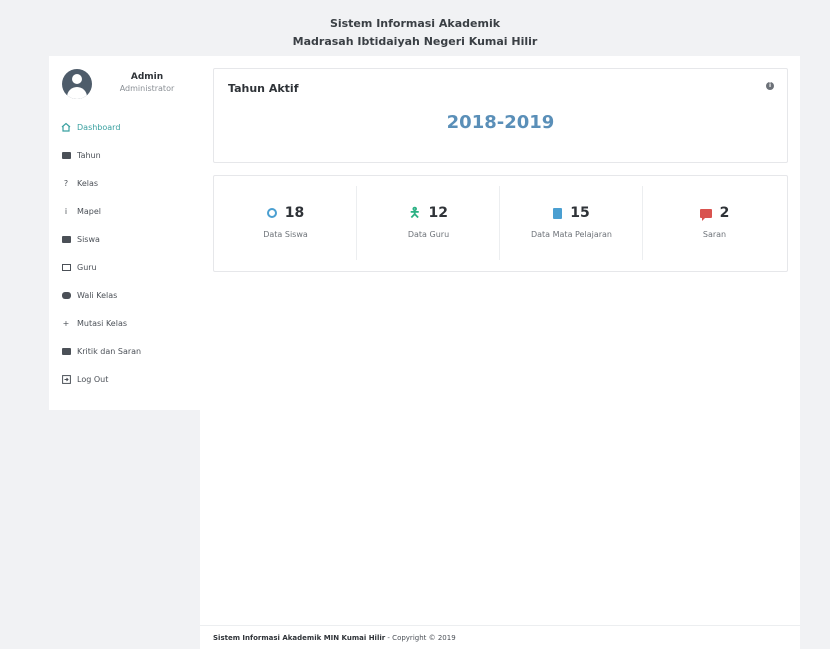  Describe the element at coordinates (66, 183) in the screenshot. I see `question-icon: ?` at that location.